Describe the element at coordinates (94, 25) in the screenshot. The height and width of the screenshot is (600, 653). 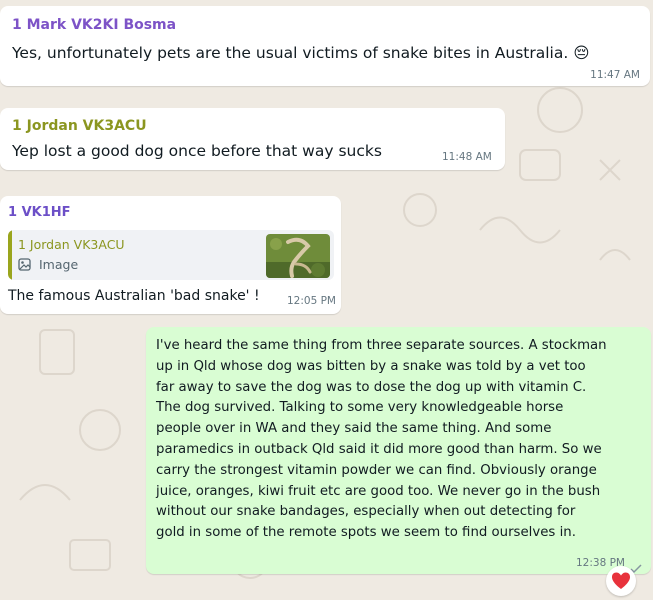
I see `message-sender: 1 Mark VK2KI Bosma` at that location.